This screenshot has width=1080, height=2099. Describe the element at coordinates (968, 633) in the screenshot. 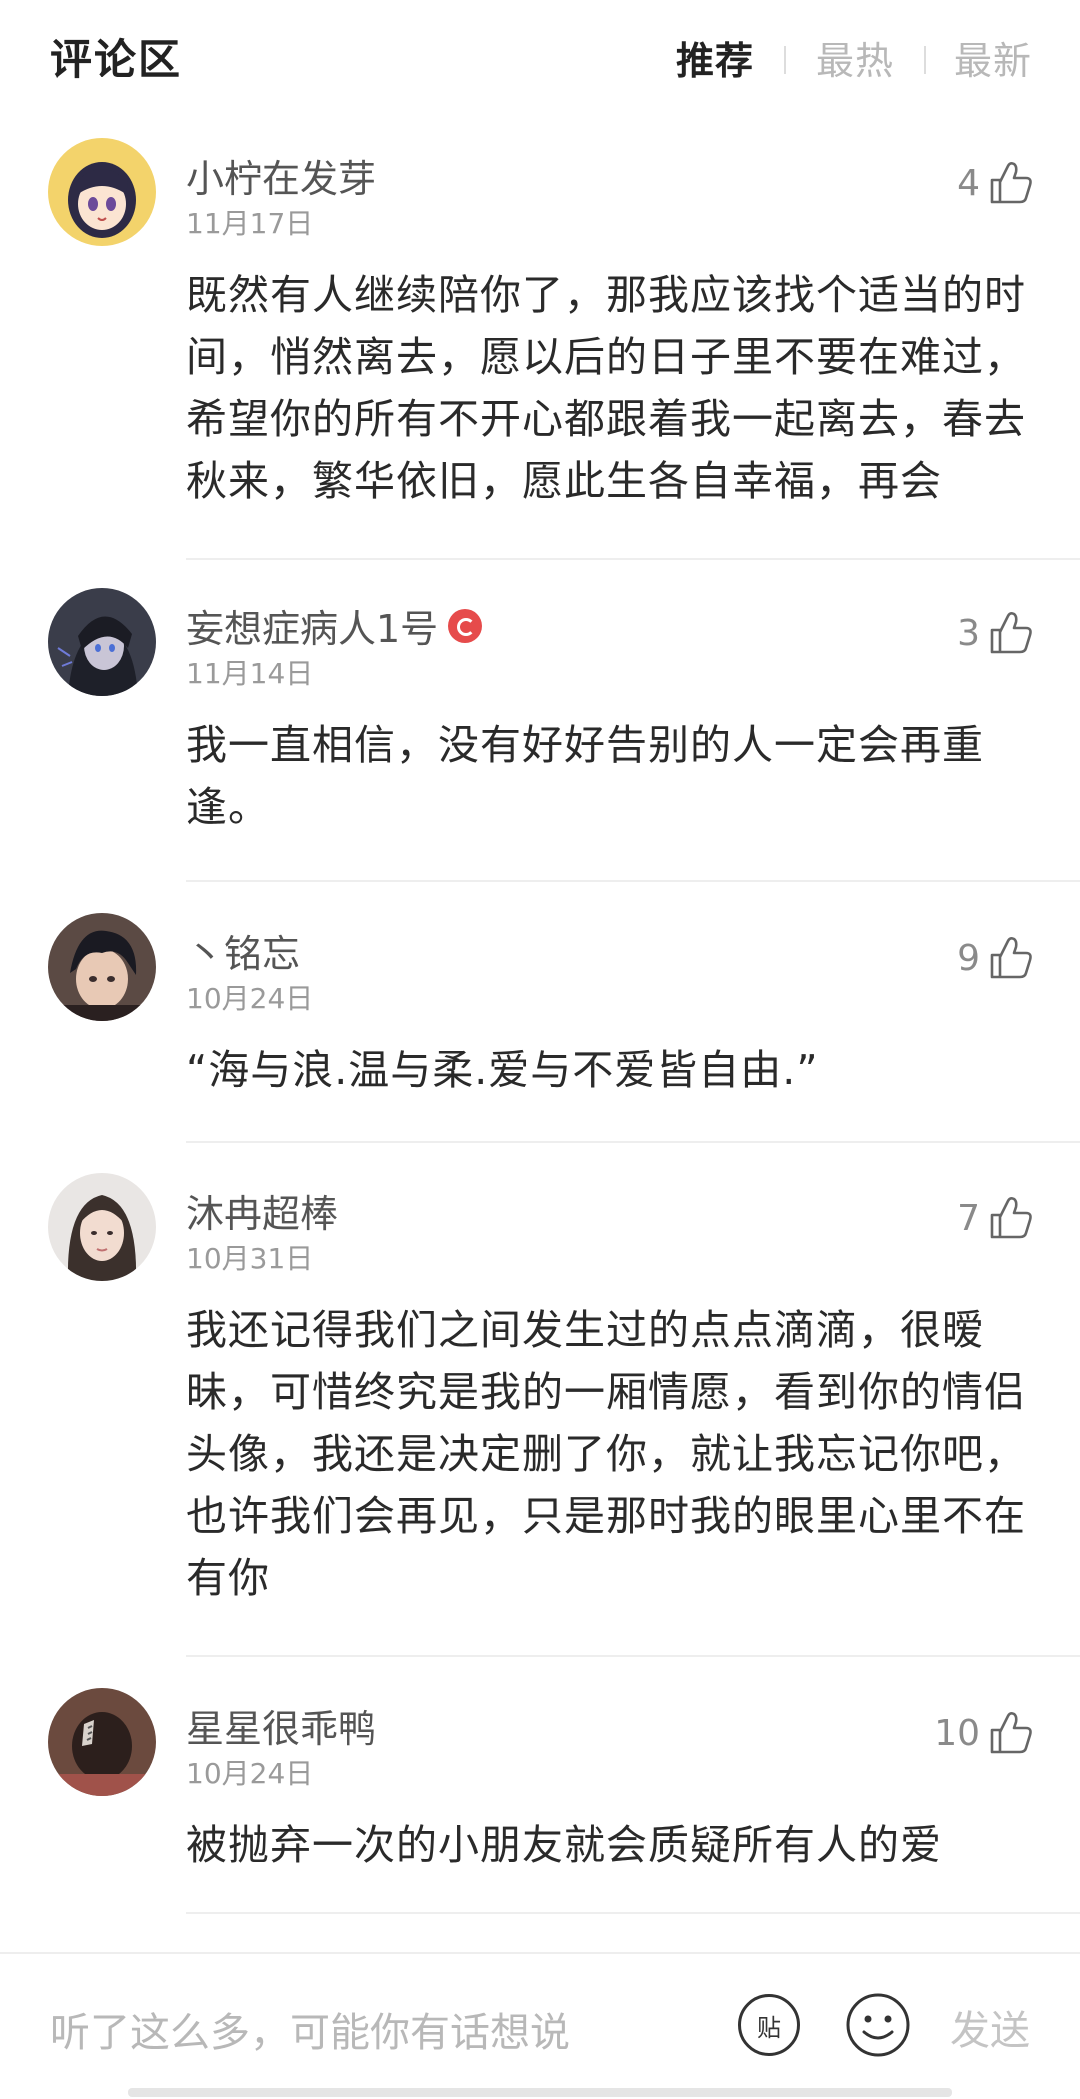

I see `like-count: 3` at that location.